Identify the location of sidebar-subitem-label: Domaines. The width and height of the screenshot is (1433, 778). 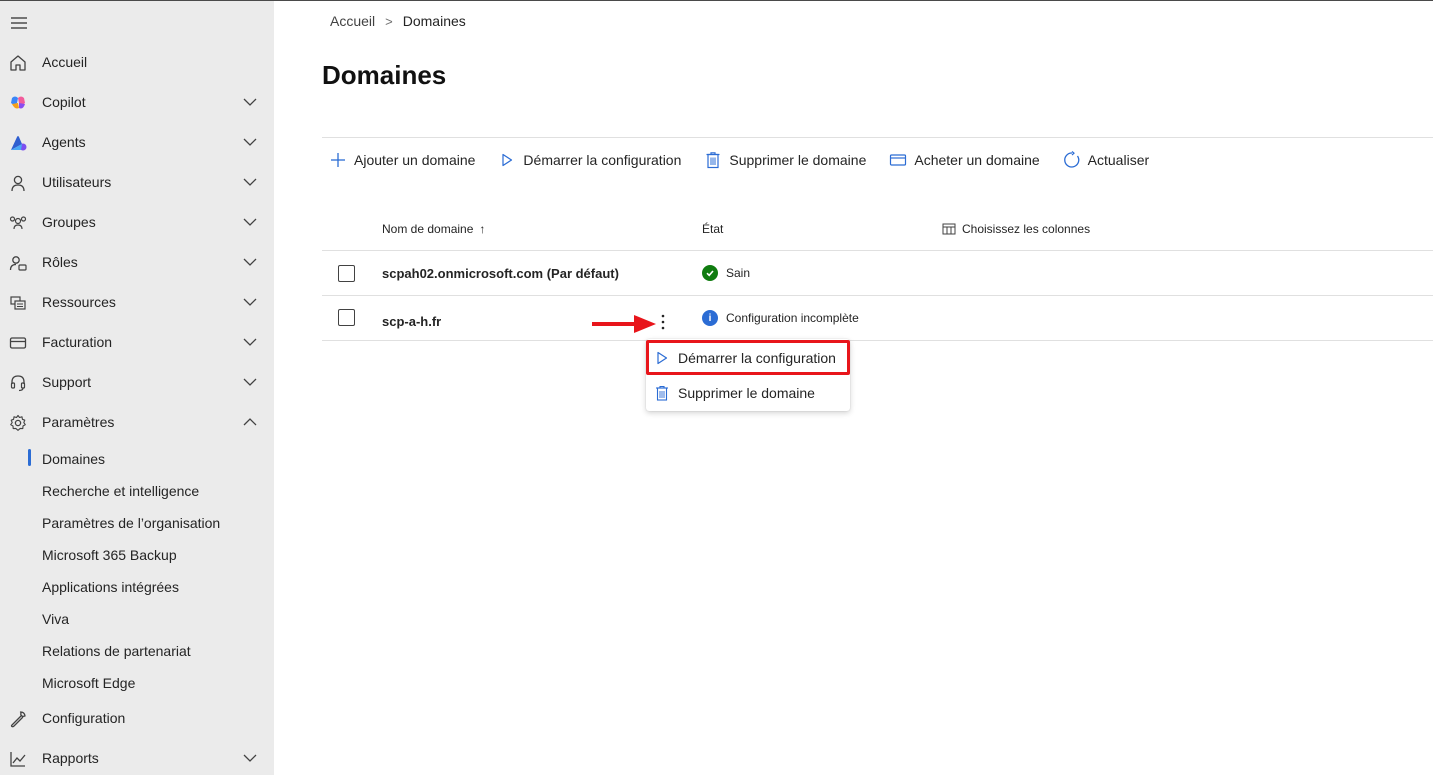
(74, 459).